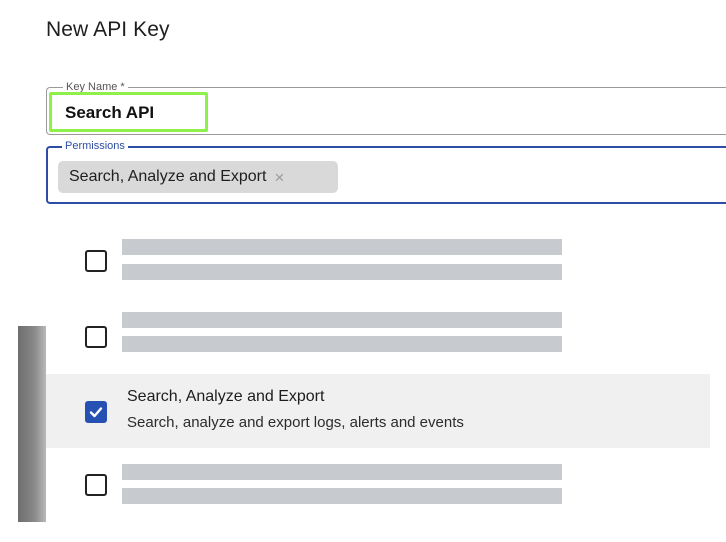  I want to click on option-checkbox-checked, so click(96, 412).